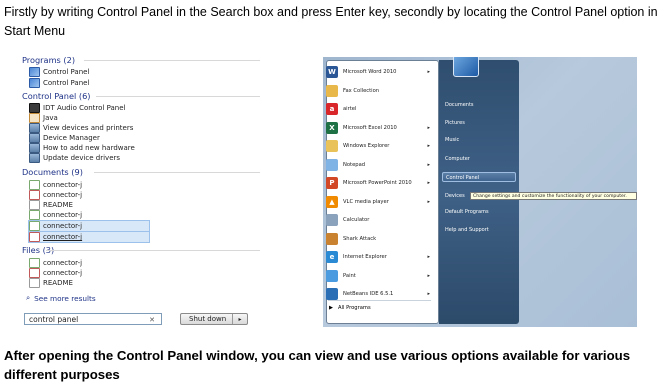  What do you see at coordinates (467, 212) in the screenshot?
I see `rp-default-programs: Default Programs` at bounding box center [467, 212].